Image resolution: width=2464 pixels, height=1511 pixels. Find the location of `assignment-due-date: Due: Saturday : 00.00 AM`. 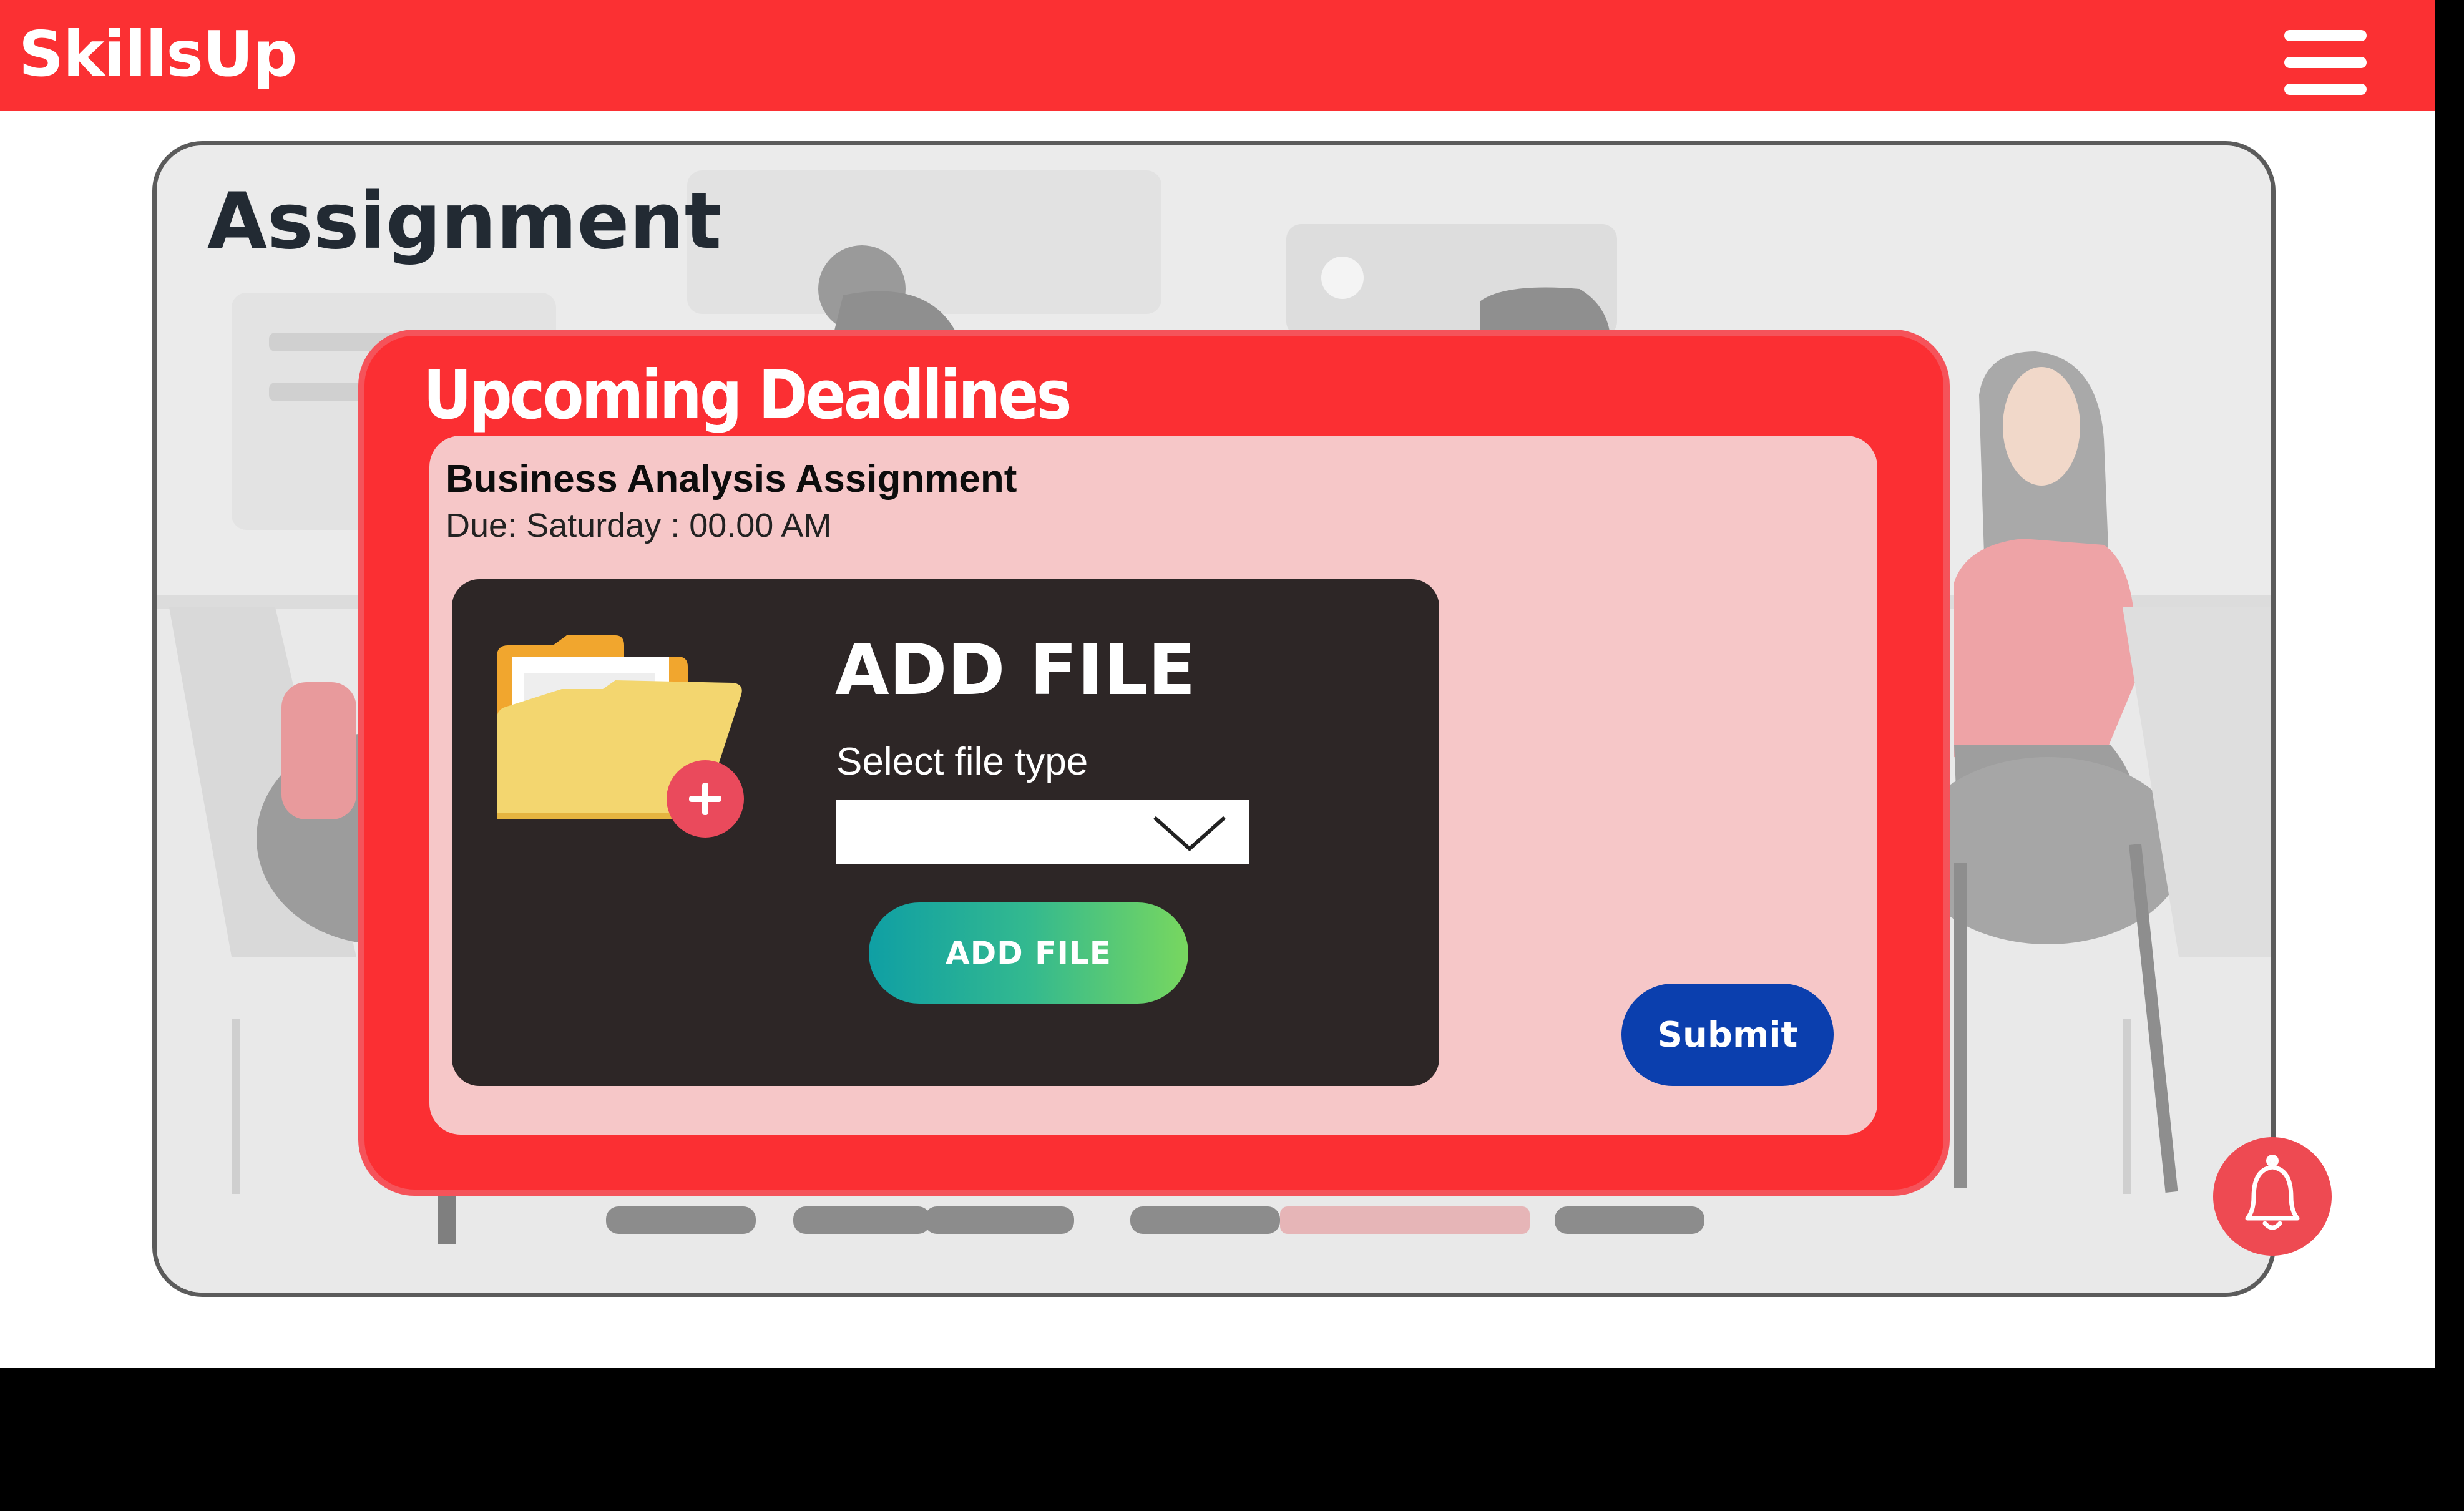

assignment-due-date: Due: Saturday : 00.00 AM is located at coordinates (639, 525).